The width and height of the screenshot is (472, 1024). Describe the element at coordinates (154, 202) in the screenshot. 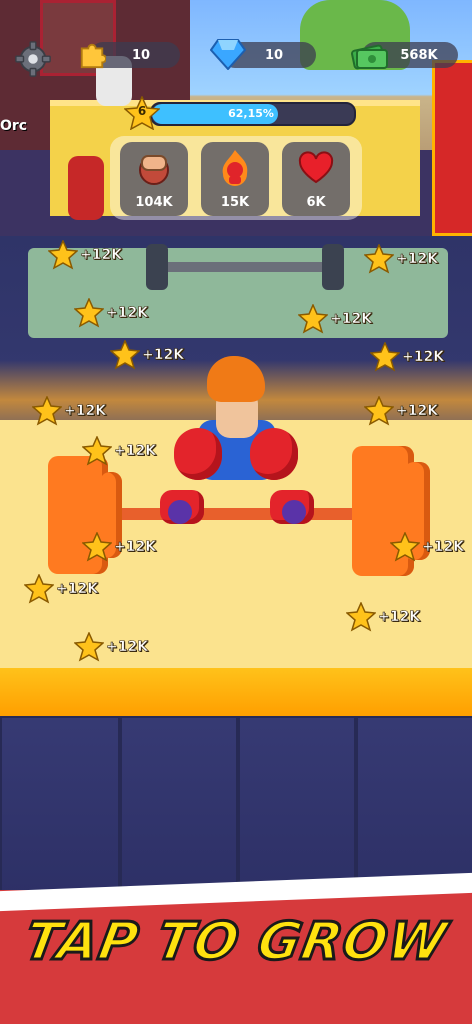

I see `stat-strength-value: 104K` at that location.